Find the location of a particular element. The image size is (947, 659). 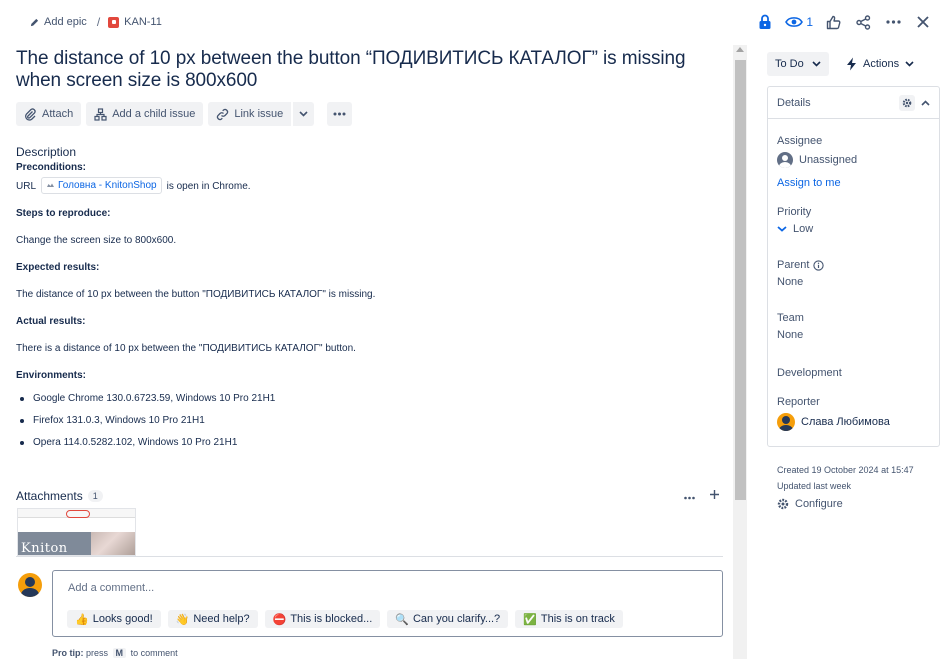

quick-reply-need-help: 👋 Need help? is located at coordinates (212, 619).